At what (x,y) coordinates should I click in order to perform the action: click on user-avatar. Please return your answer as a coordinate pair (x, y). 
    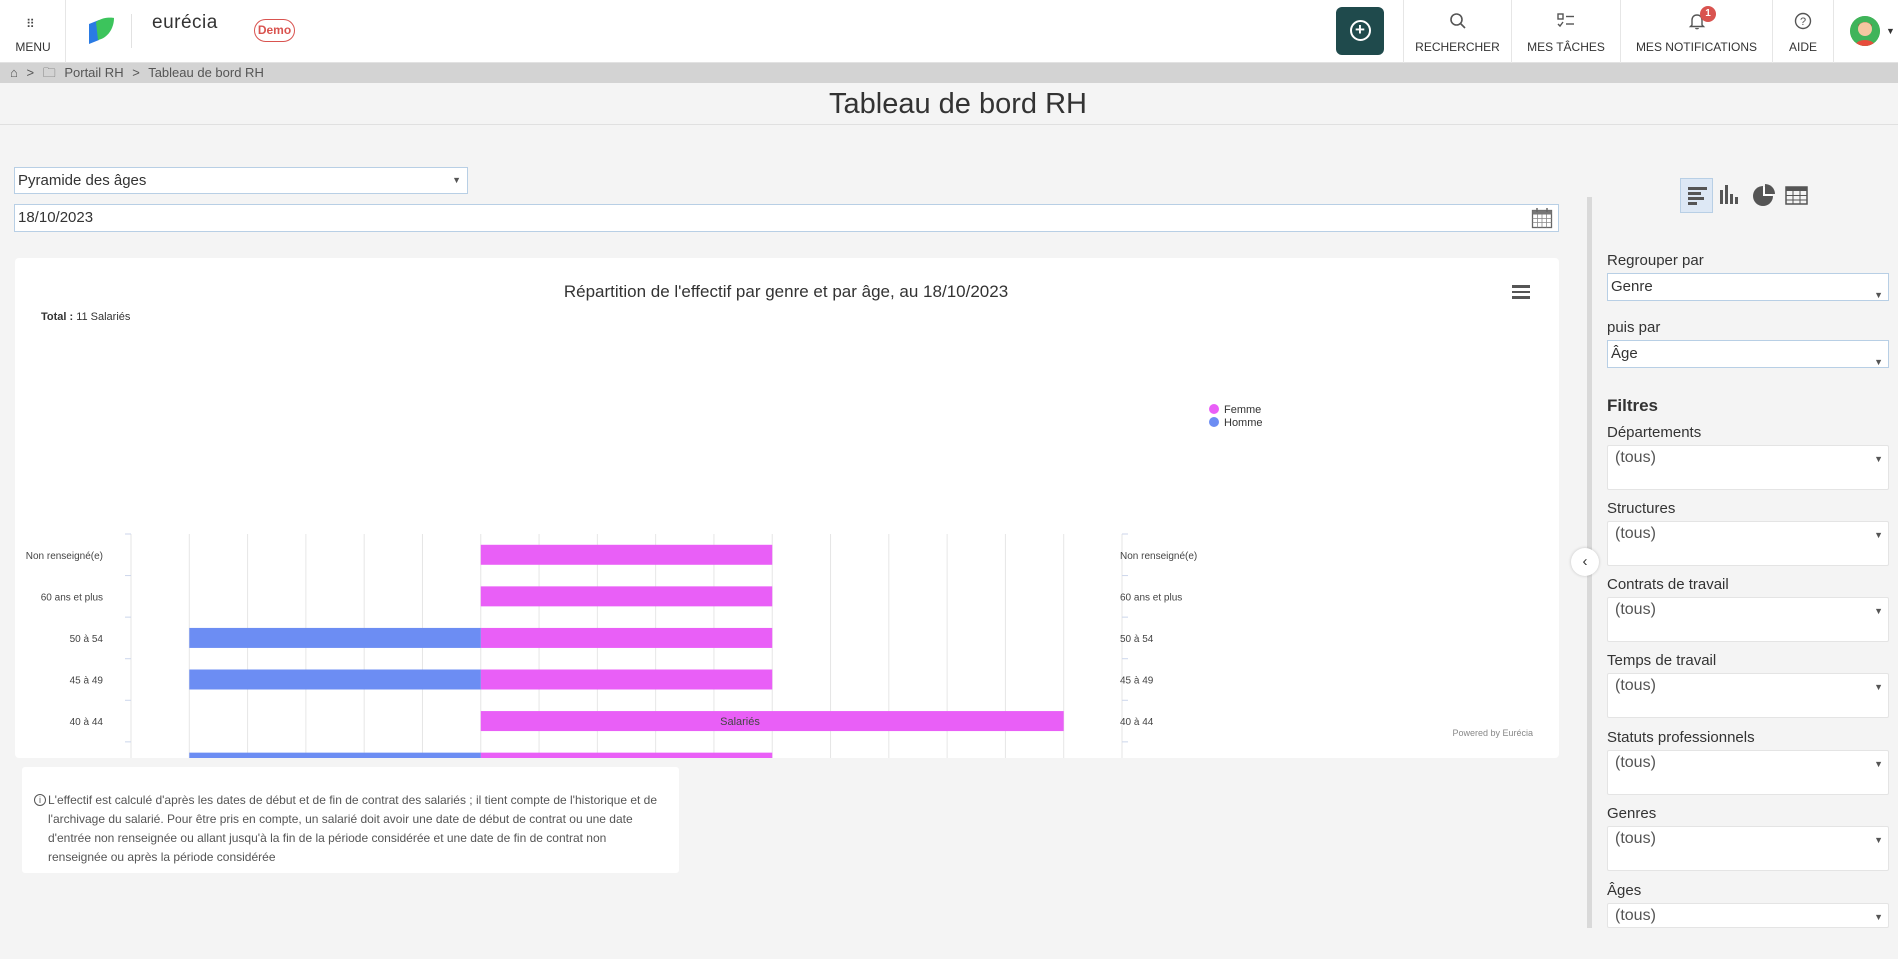
    Looking at the image, I should click on (1865, 31).